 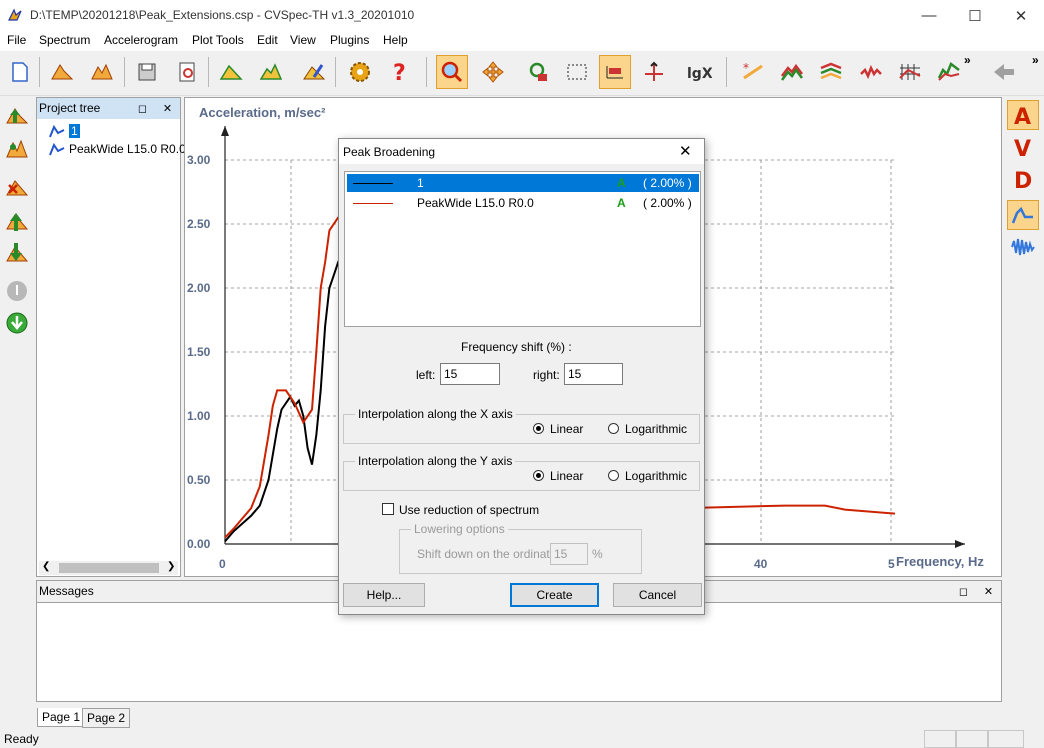 What do you see at coordinates (1023, 115) in the screenshot?
I see `acceleration-mode-button: A` at bounding box center [1023, 115].